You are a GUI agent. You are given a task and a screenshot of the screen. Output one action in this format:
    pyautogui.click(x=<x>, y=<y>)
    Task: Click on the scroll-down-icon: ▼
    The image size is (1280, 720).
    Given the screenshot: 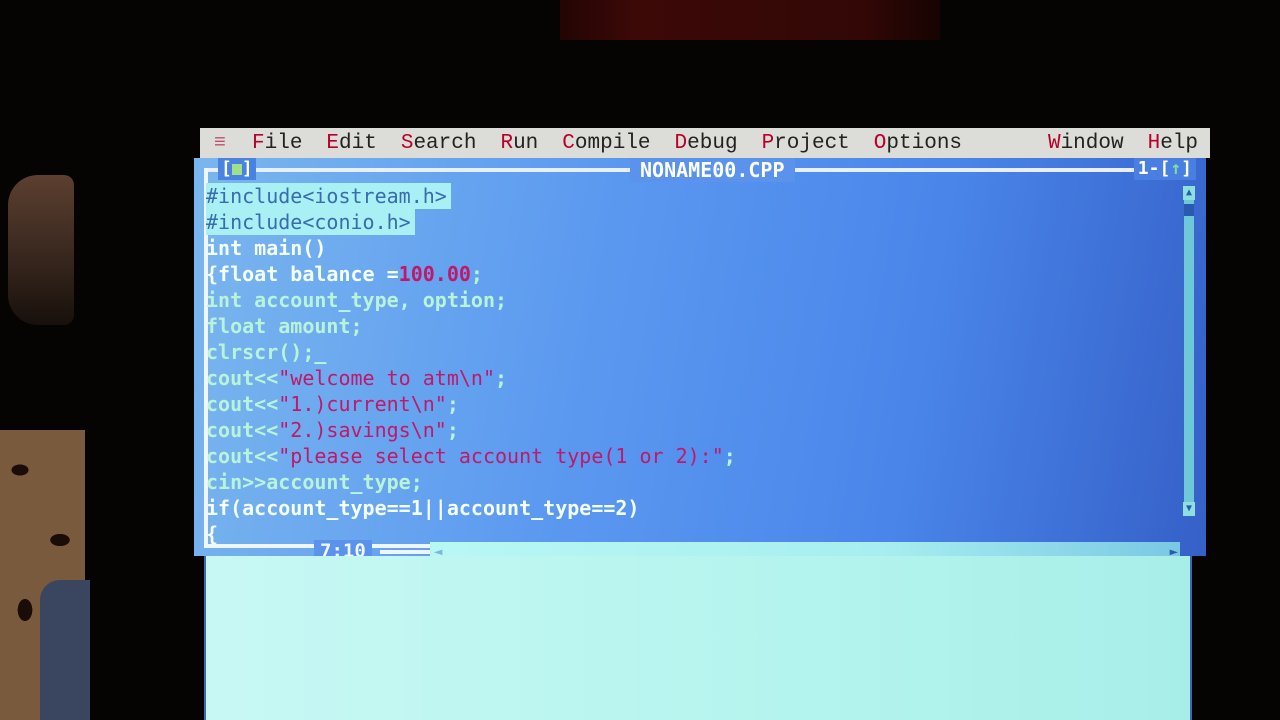 What is the action you would take?
    pyautogui.click(x=1189, y=509)
    